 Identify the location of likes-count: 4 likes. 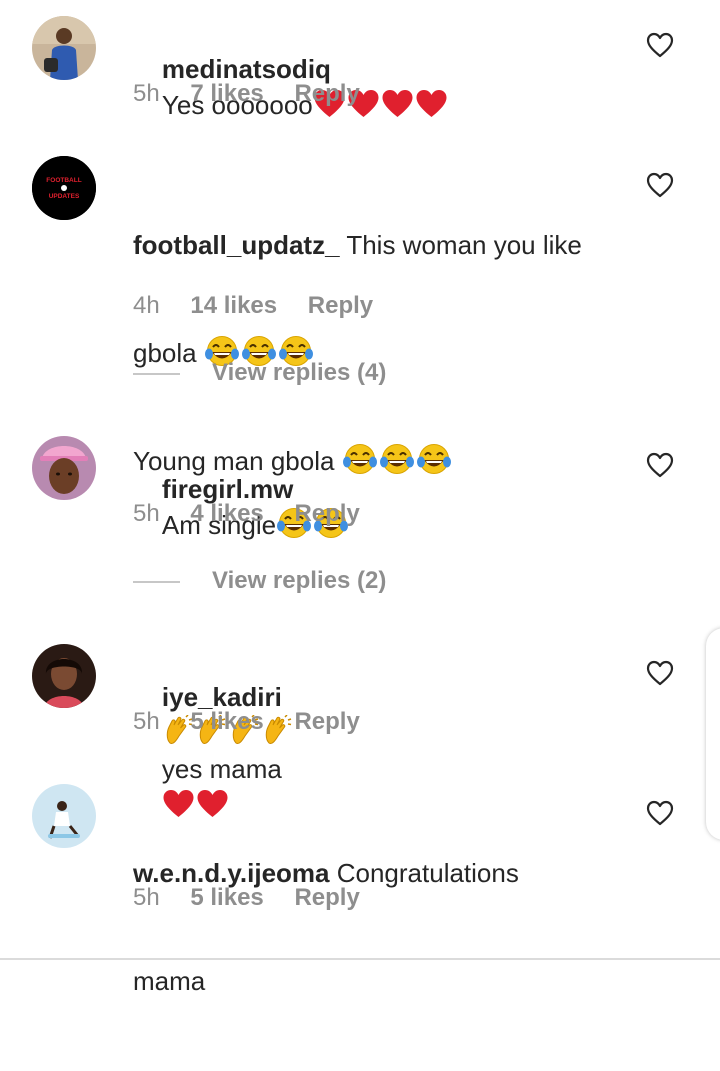
(226, 514).